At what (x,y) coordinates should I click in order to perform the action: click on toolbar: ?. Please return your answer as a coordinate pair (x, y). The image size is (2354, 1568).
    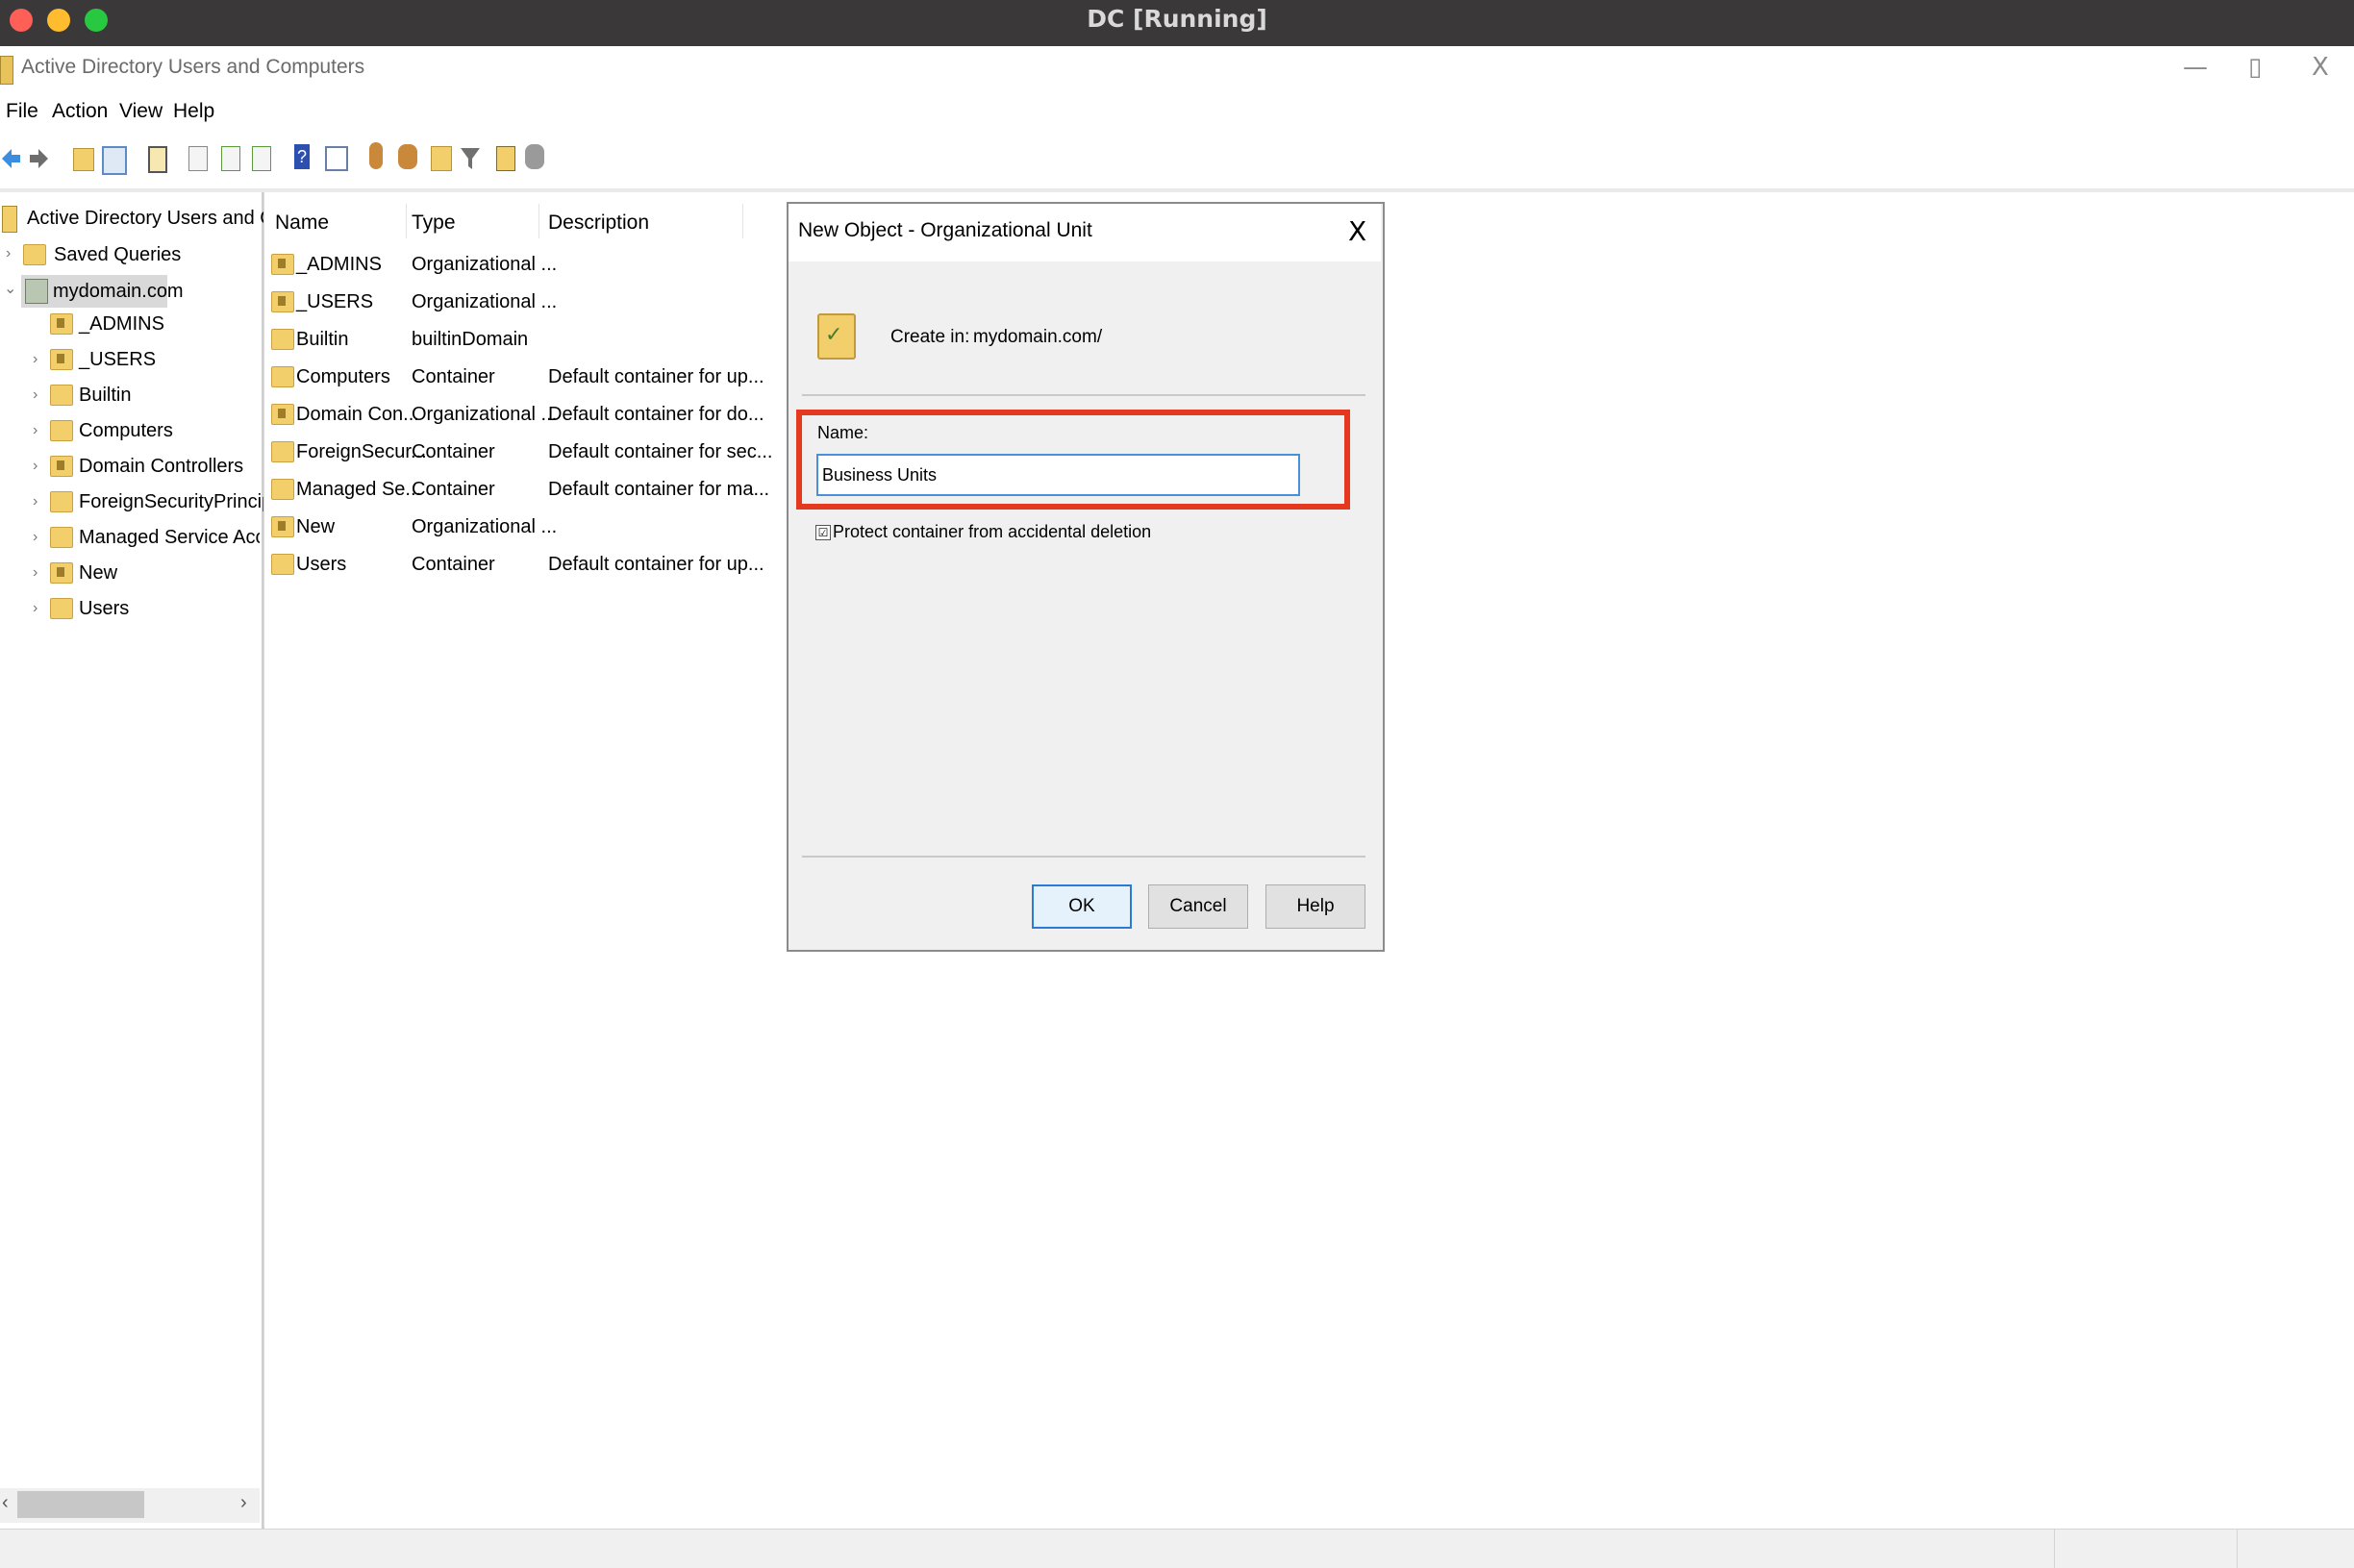
    Looking at the image, I should click on (1177, 159).